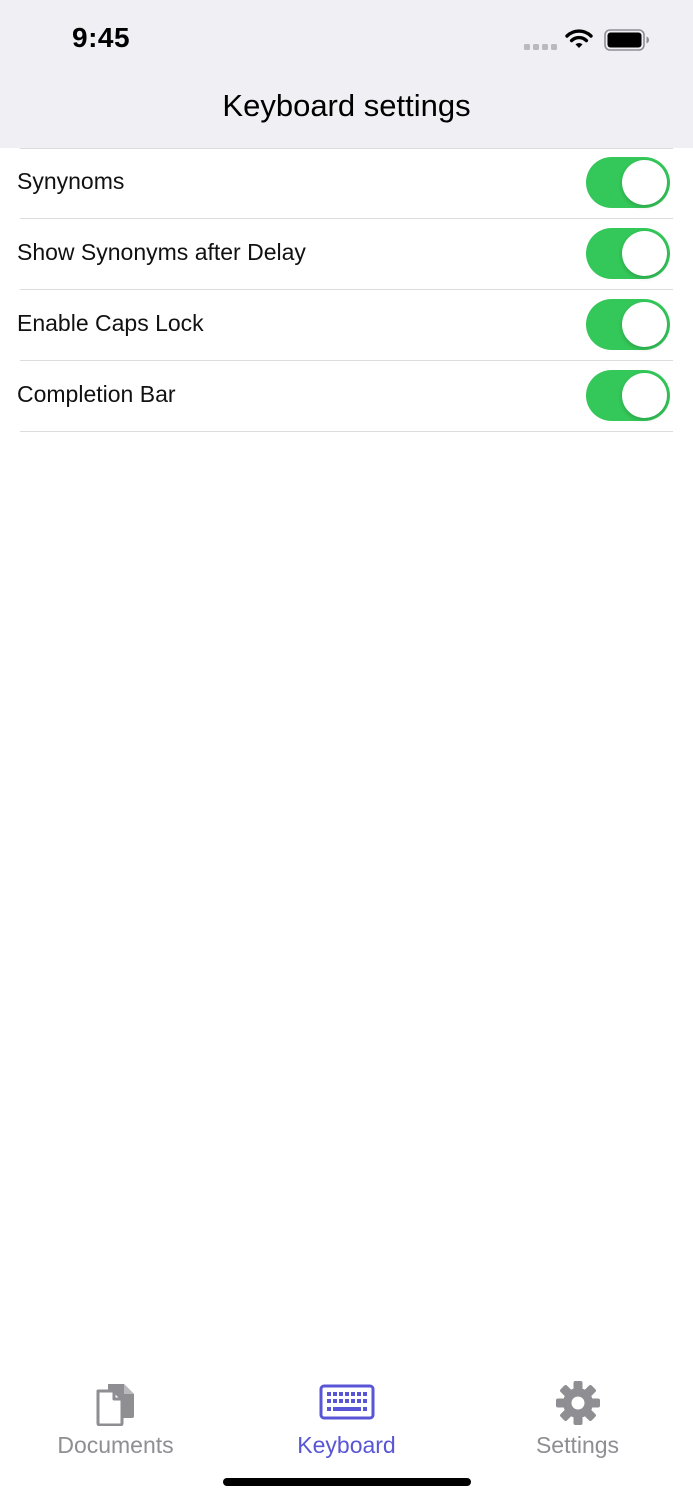  Describe the element at coordinates (96, 394) in the screenshot. I see `setting-label: Completion Bar` at that location.